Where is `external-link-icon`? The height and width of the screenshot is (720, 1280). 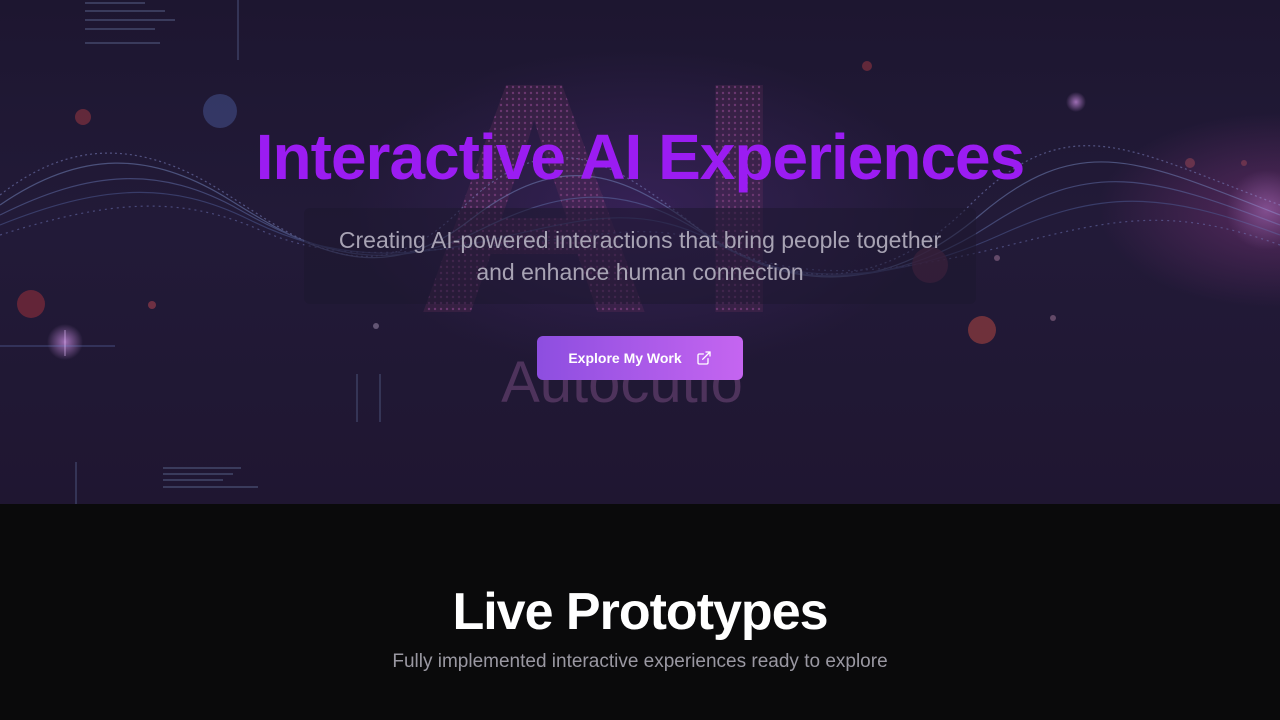
external-link-icon is located at coordinates (704, 358).